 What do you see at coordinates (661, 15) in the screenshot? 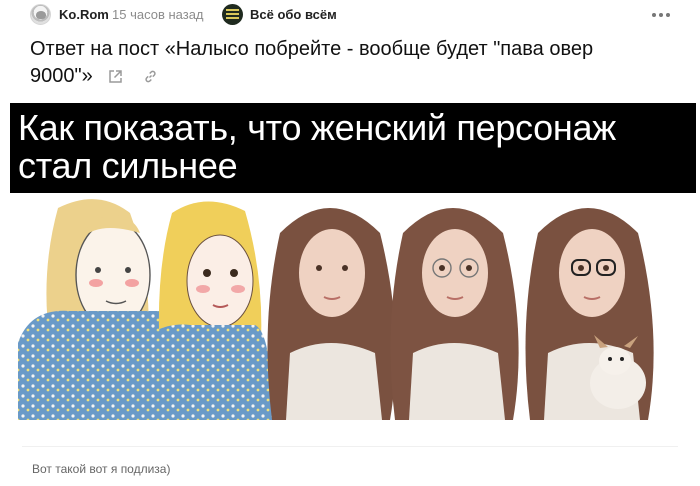
I see `more-dots-icon` at bounding box center [661, 15].